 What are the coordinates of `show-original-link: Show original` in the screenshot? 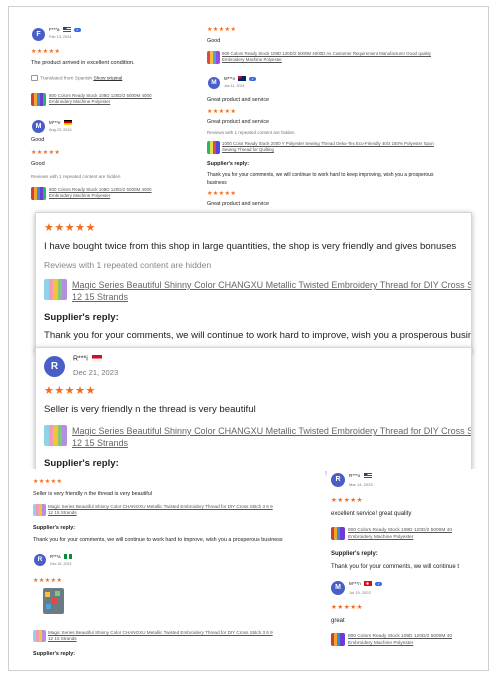 It's located at (107, 78).